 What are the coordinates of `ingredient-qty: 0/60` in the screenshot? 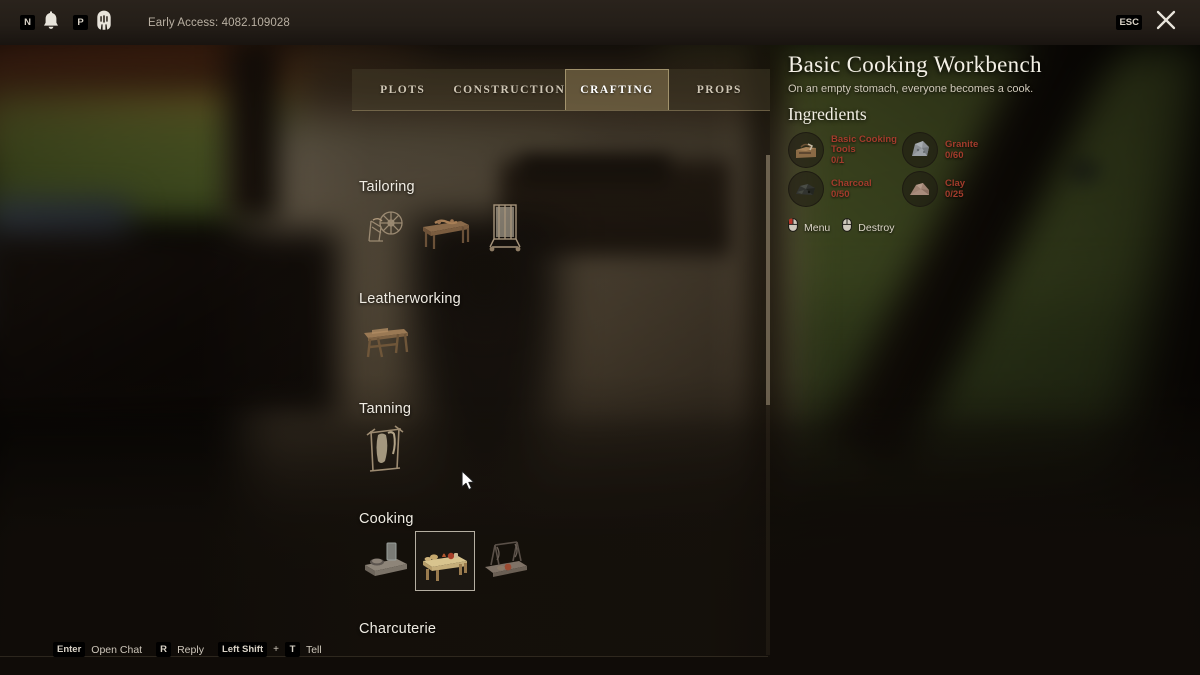 It's located at (954, 155).